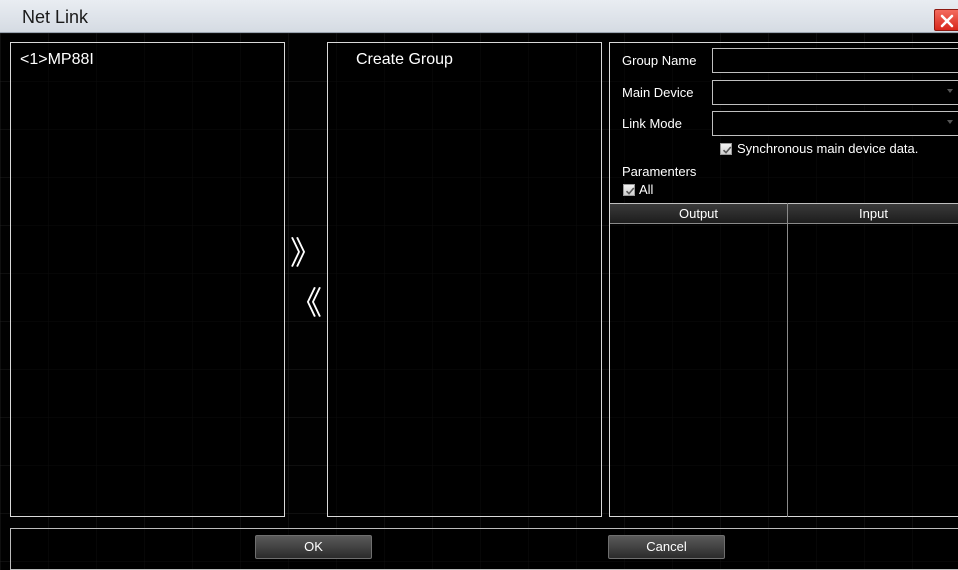  Describe the element at coordinates (873, 214) in the screenshot. I see `input-column-header: Input` at that location.